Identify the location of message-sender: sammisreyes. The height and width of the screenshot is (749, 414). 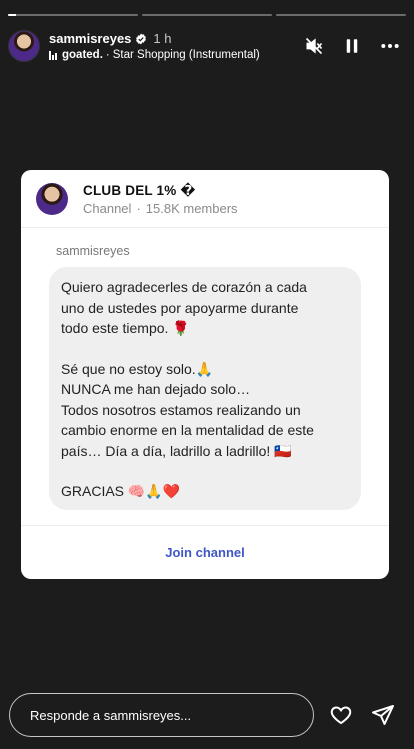
(93, 251).